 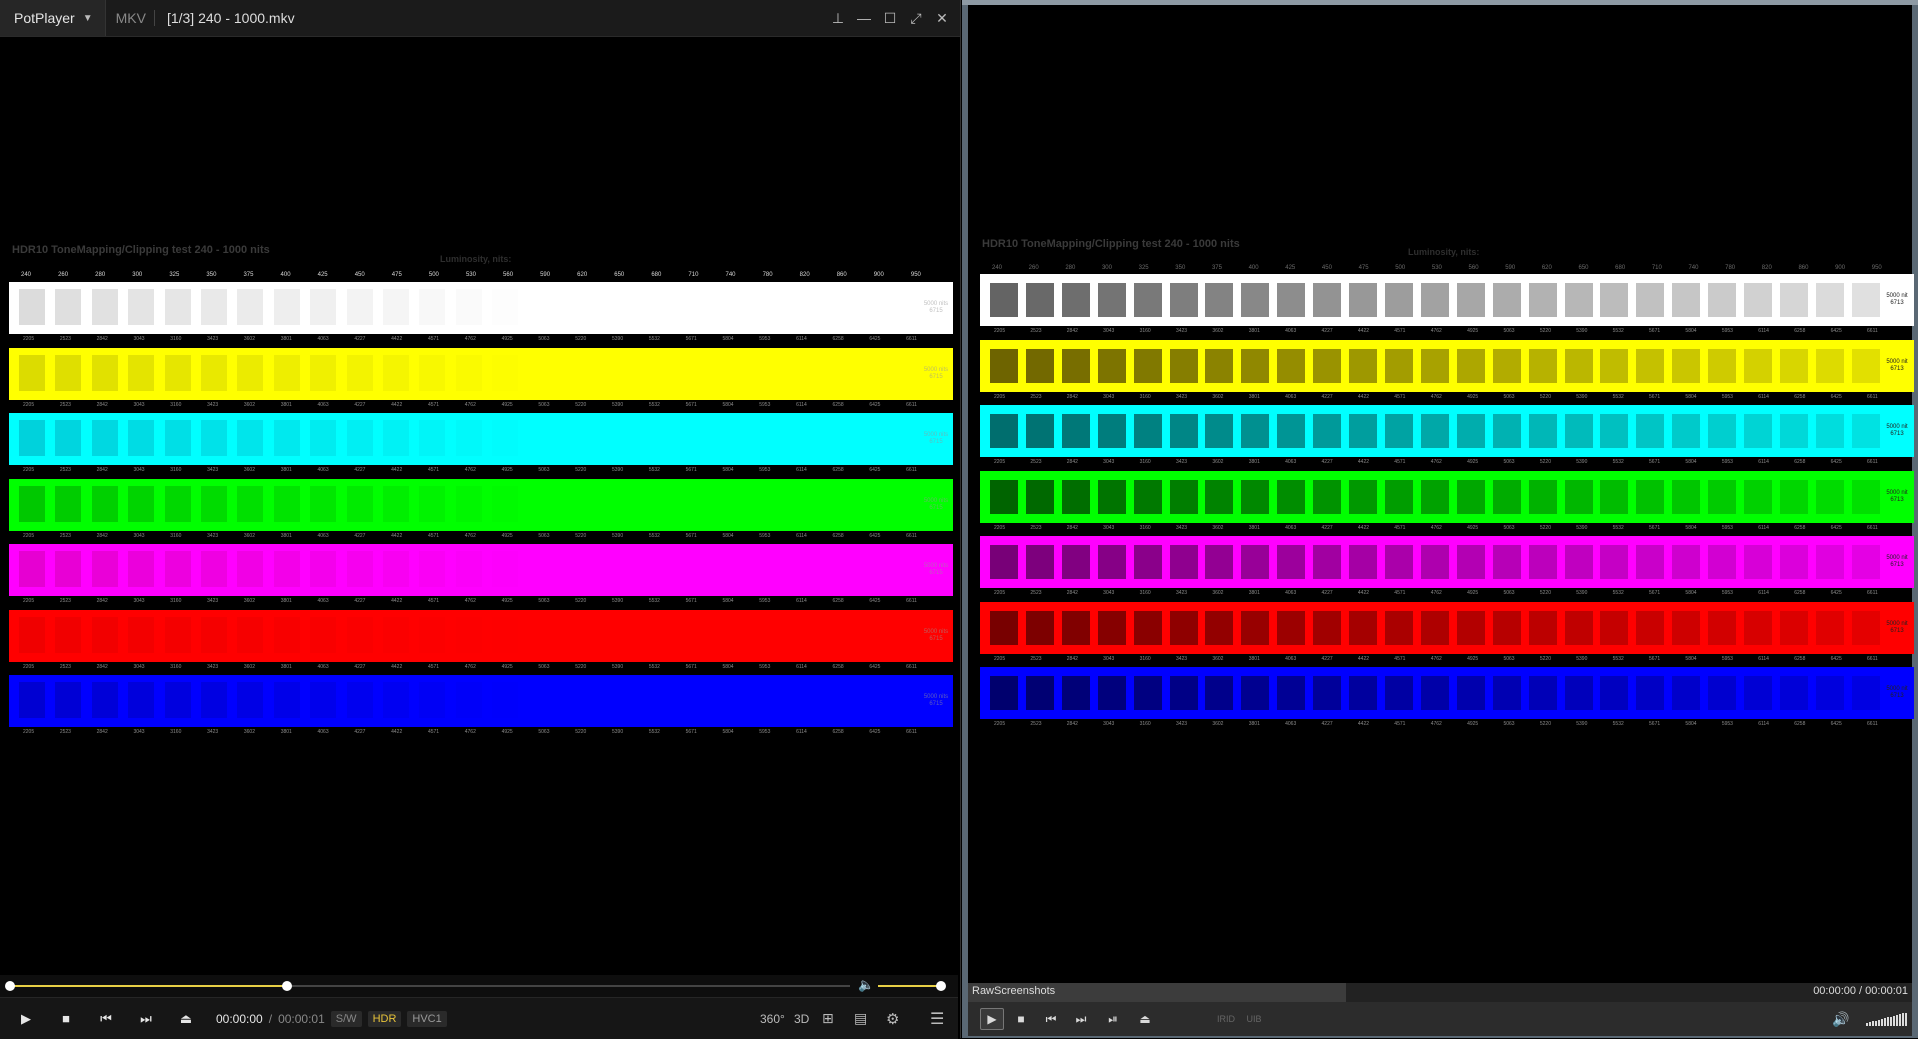 I want to click on vr-360-button: 360°, so click(x=772, y=1018).